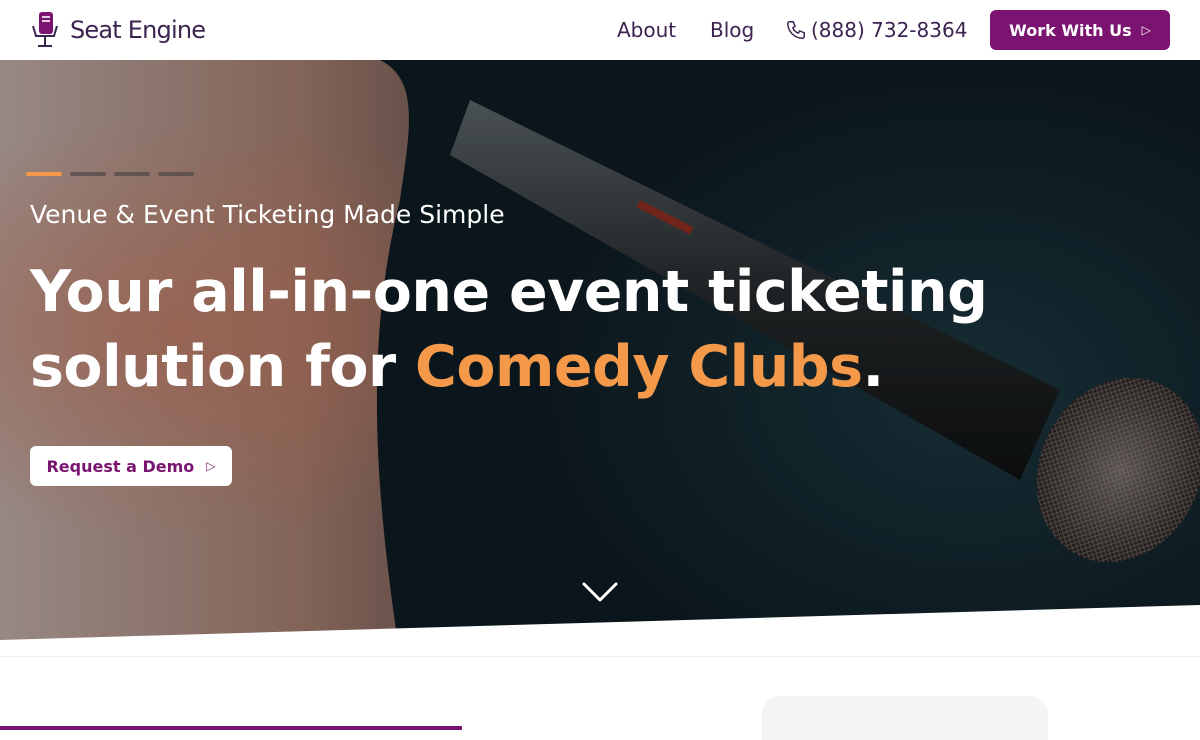  I want to click on work-with-us-button: Work With Us ▷, so click(1080, 30).